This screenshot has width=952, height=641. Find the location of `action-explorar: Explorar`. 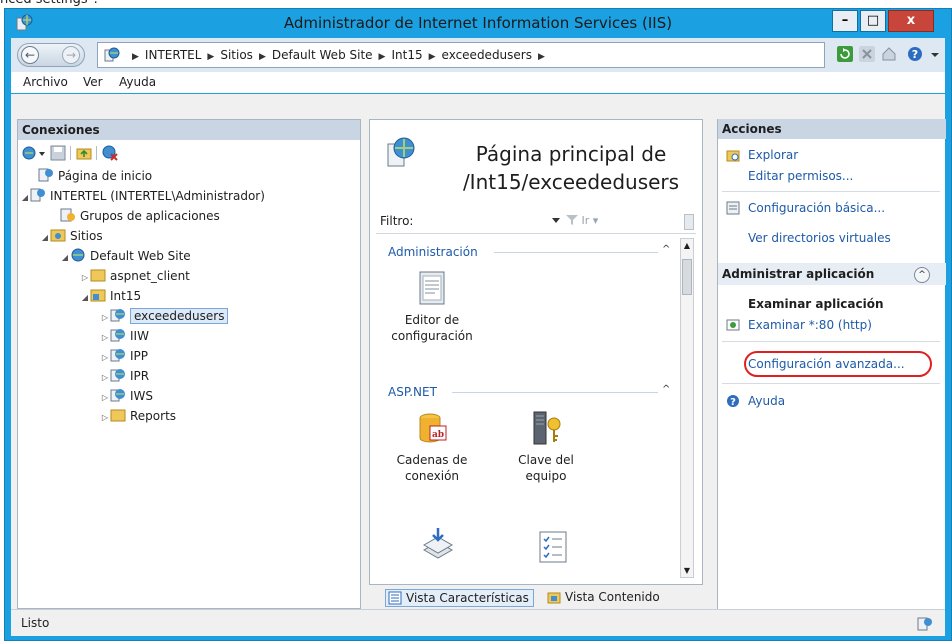

action-explorar: Explorar is located at coordinates (773, 155).